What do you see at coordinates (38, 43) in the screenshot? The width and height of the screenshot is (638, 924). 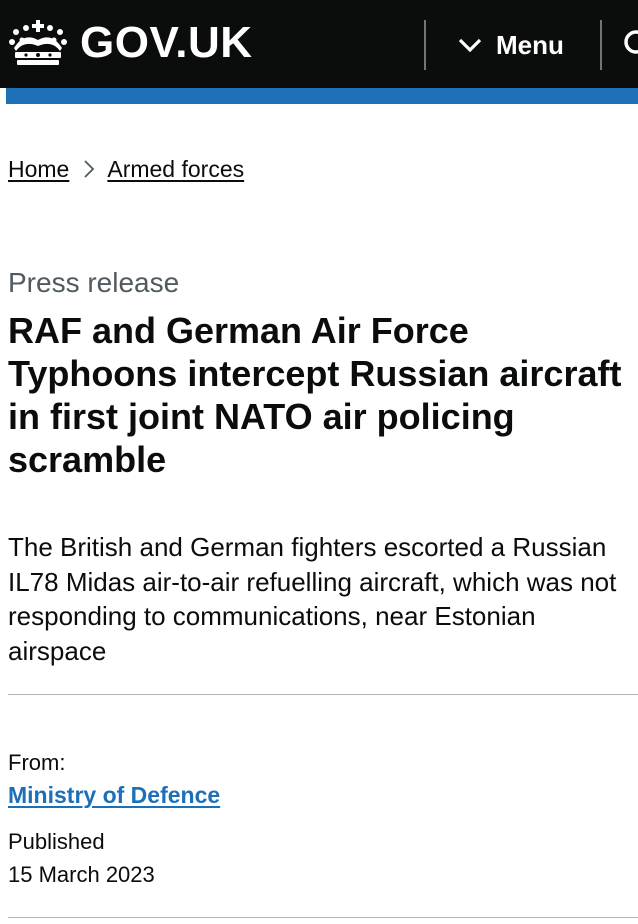 I see `crown-icon` at bounding box center [38, 43].